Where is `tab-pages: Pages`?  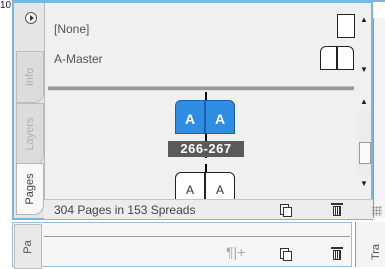 tab-pages: Pages is located at coordinates (30, 189).